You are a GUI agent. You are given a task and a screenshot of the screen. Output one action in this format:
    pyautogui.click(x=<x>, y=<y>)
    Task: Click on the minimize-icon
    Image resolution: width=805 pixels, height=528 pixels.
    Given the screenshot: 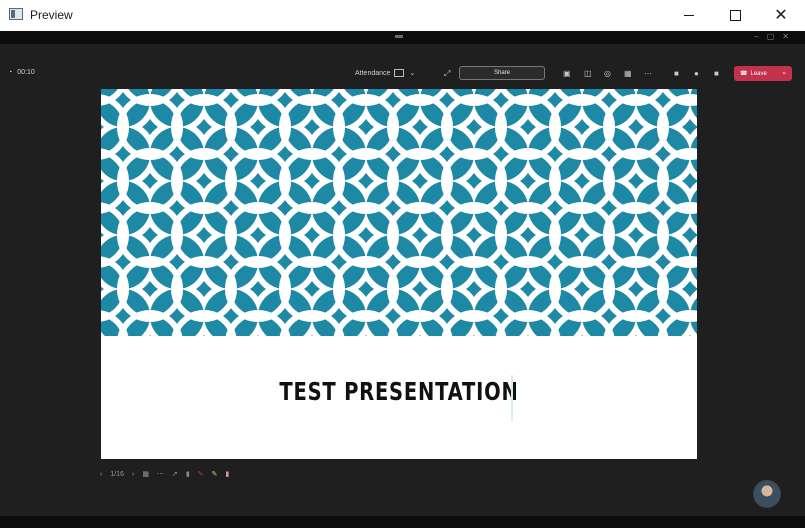 What is the action you would take?
    pyautogui.click(x=689, y=15)
    